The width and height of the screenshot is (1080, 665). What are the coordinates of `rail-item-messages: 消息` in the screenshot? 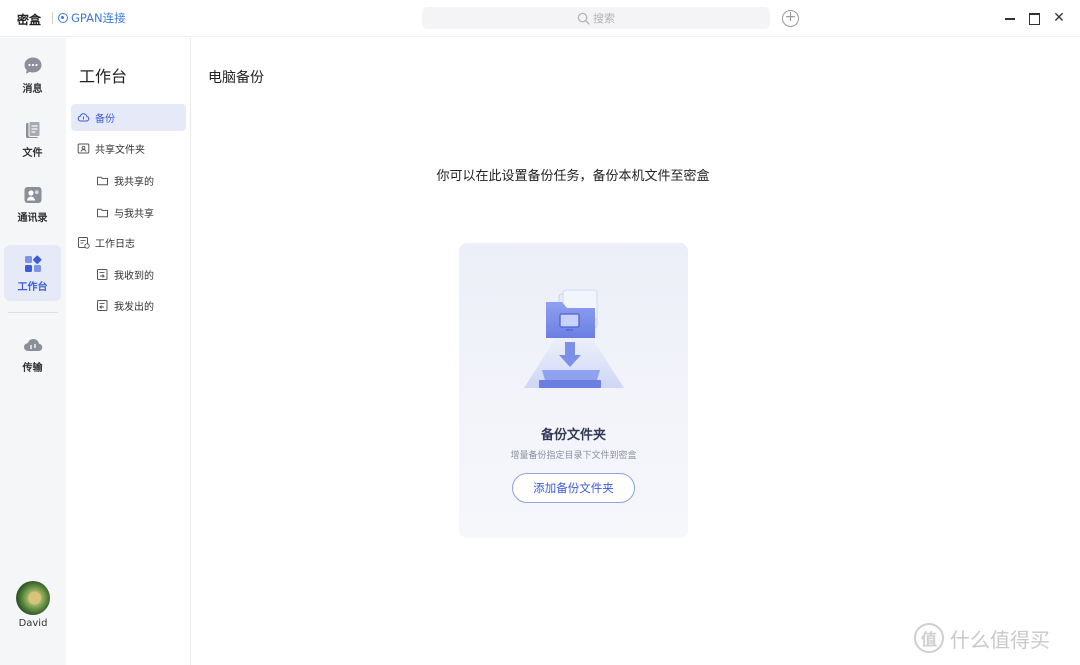 It's located at (32, 75).